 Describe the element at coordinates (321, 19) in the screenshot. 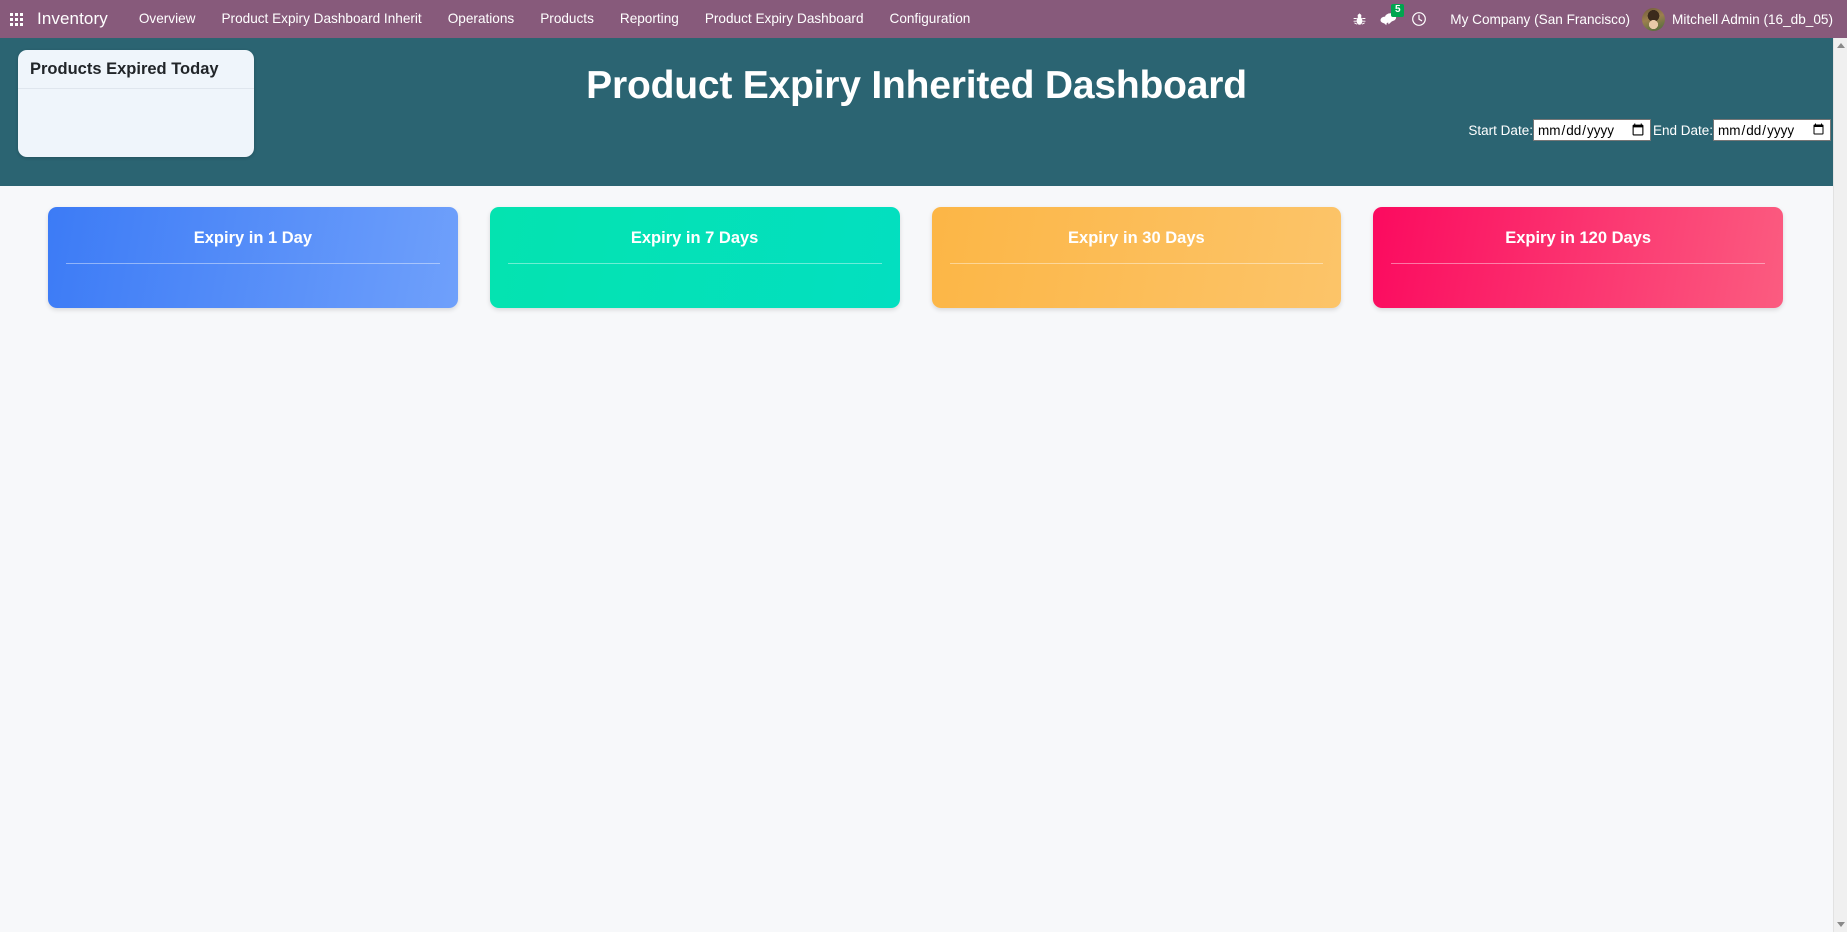

I see `menu-item-product-expiry-dashboard-inherit: Product Expiry Dashboard Inherit` at that location.